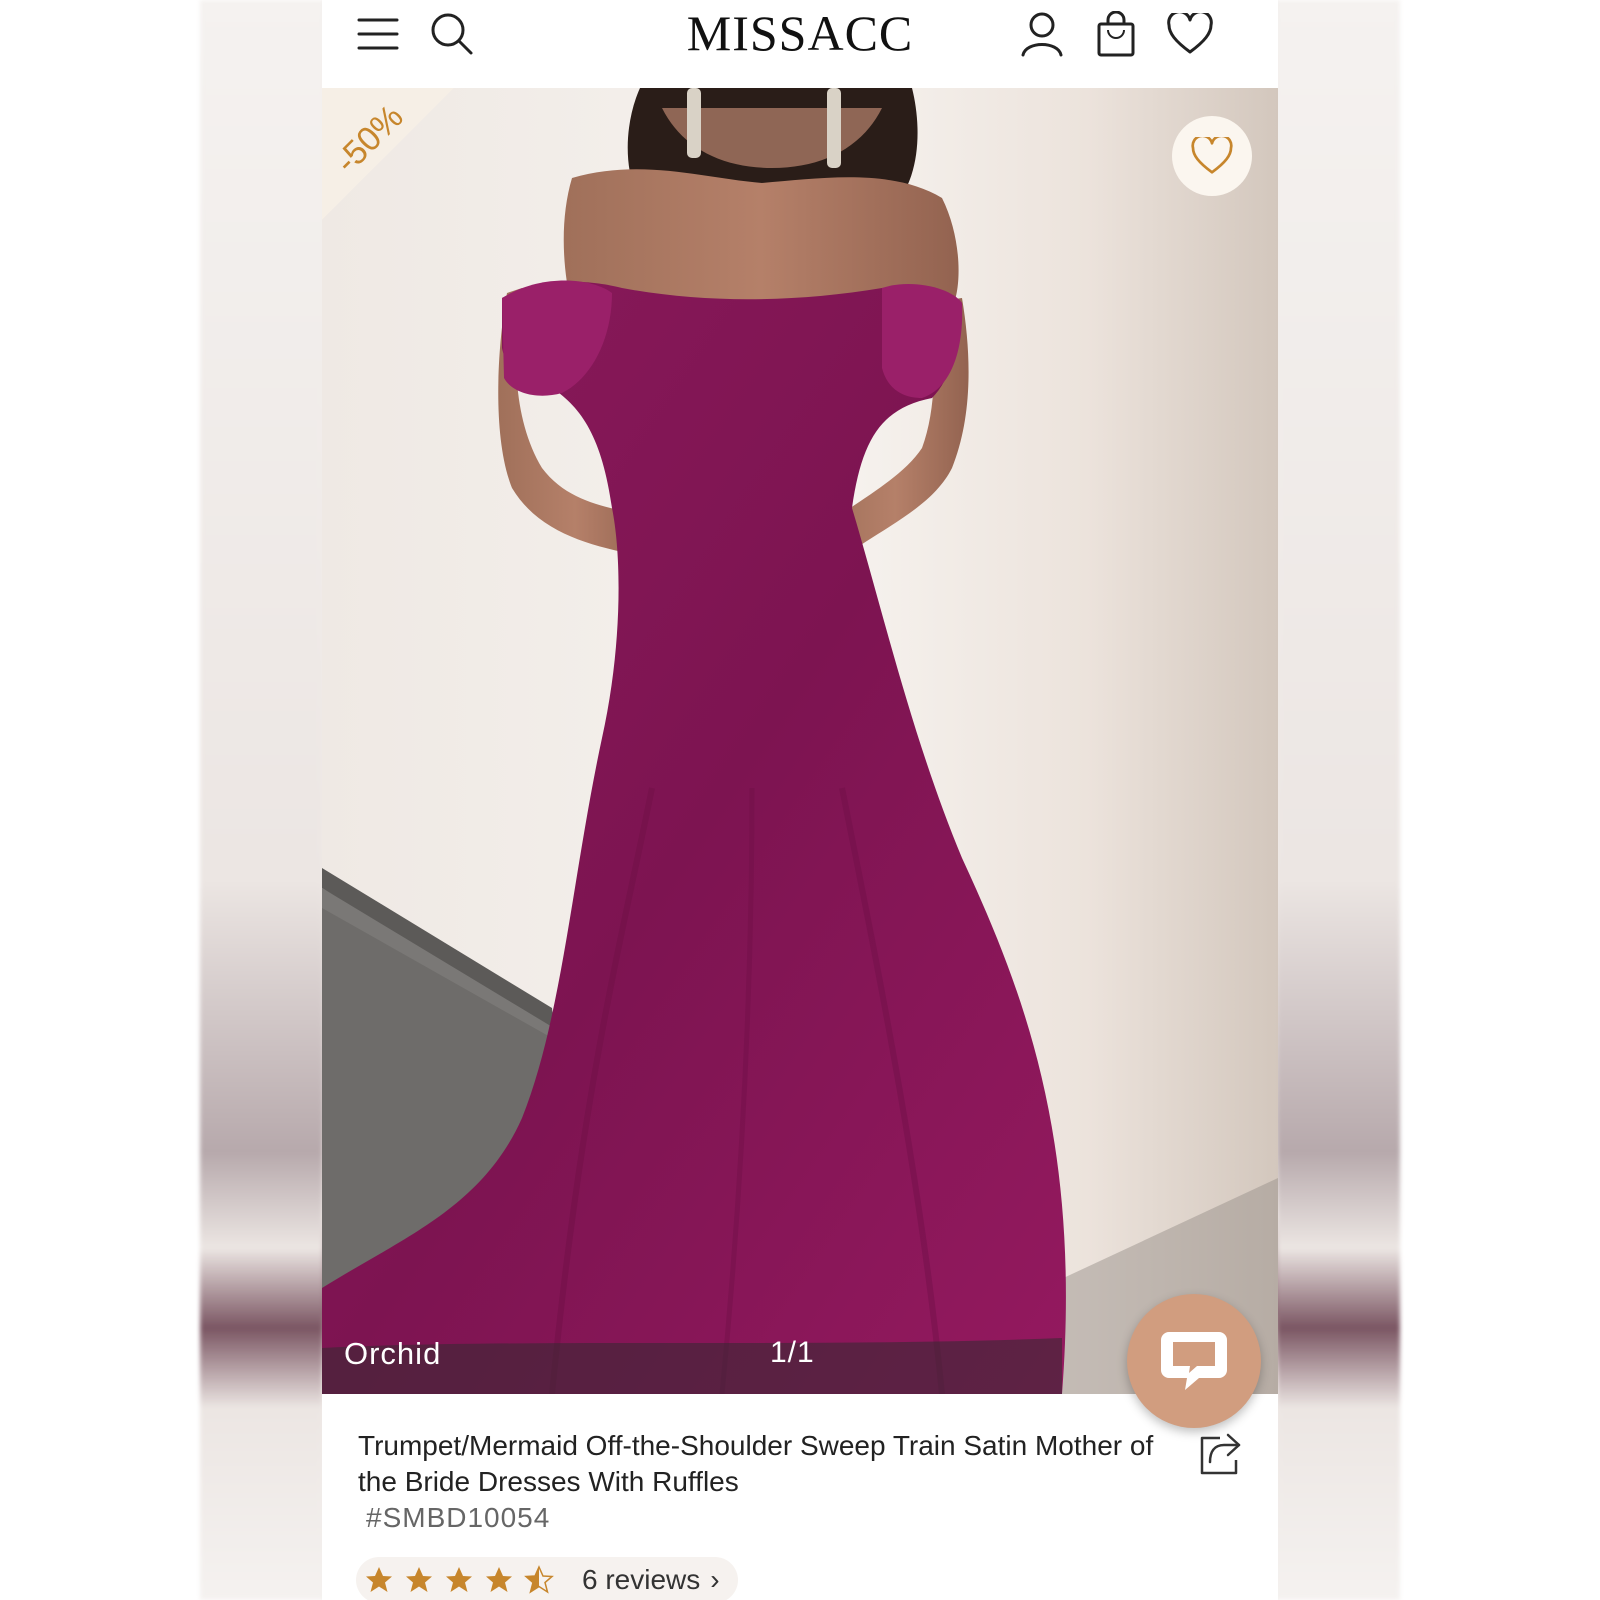 The image size is (1600, 1600). I want to click on add-to-wishlist-button, so click(1212, 156).